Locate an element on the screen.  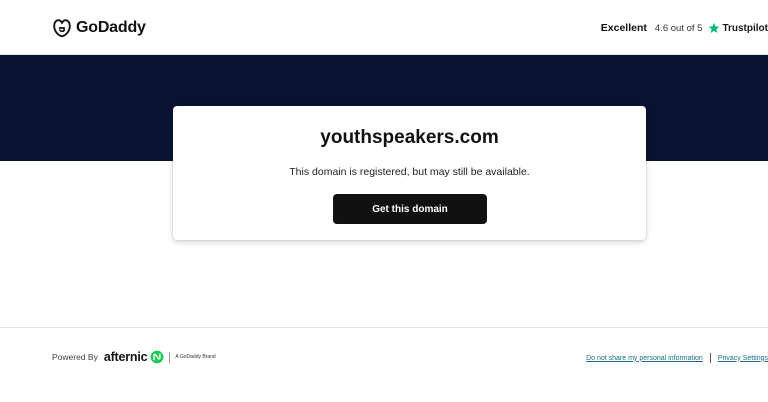
trustpilot-star-icon is located at coordinates (714, 27).